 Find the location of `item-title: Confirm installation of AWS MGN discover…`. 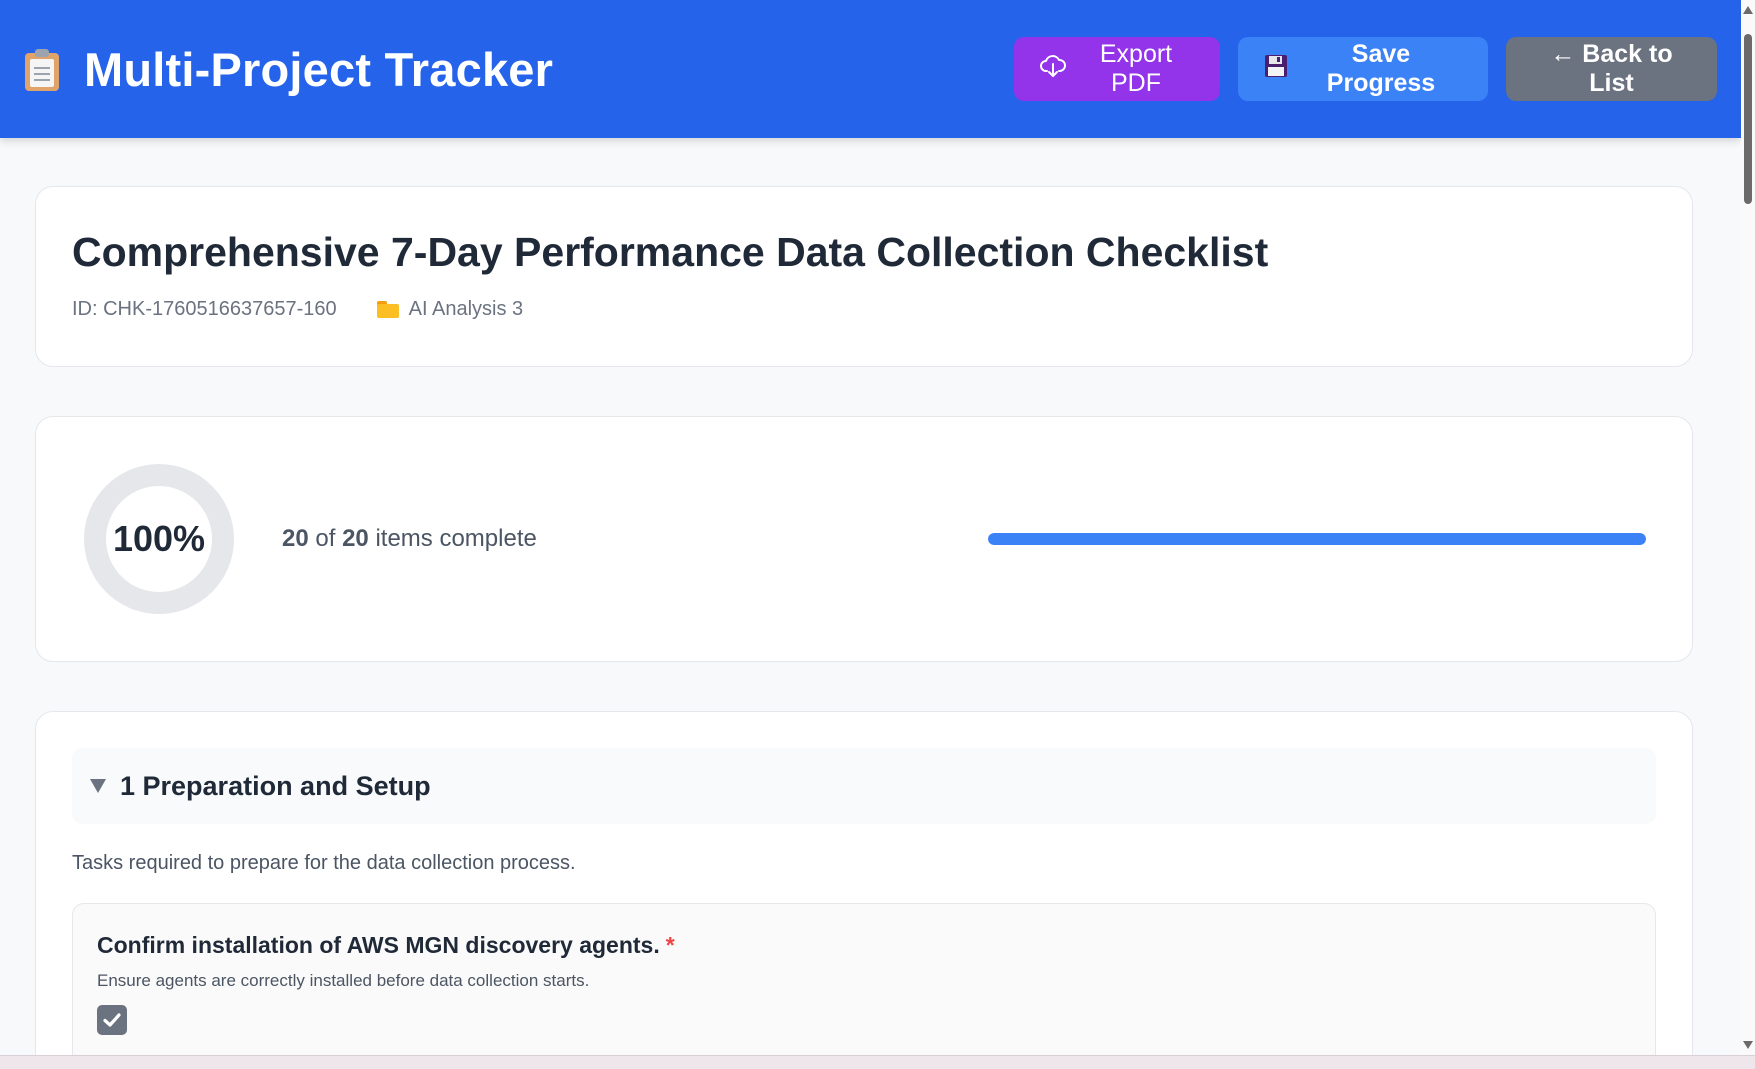

item-title: Confirm installation of AWS MGN discover… is located at coordinates (864, 945).